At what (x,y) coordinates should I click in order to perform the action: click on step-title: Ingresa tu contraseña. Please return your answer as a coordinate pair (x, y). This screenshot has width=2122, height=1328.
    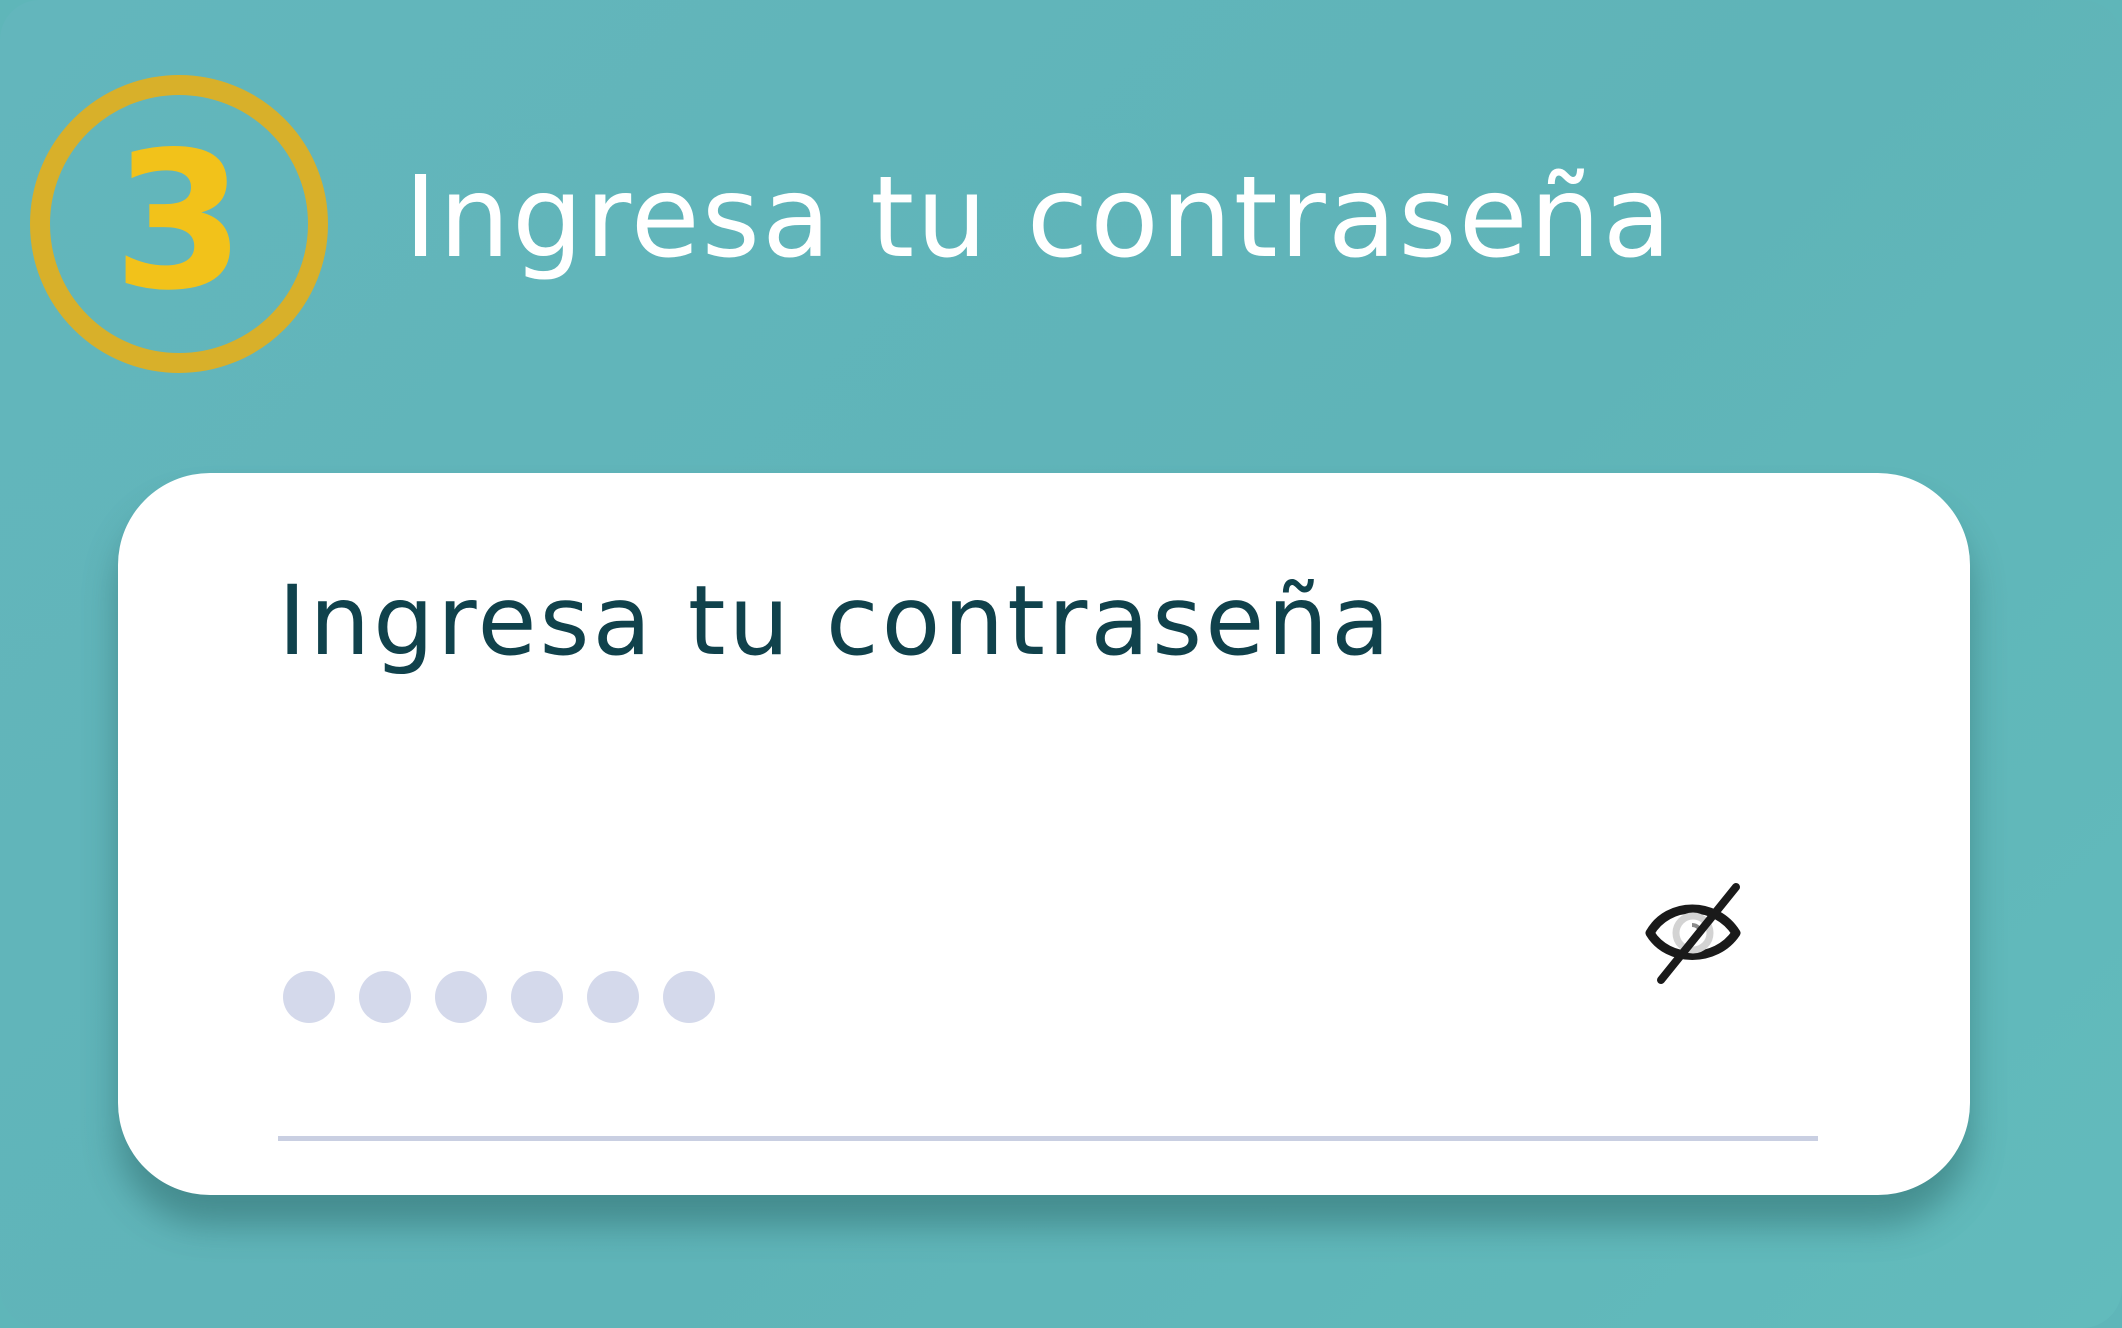
    Looking at the image, I should click on (1039, 218).